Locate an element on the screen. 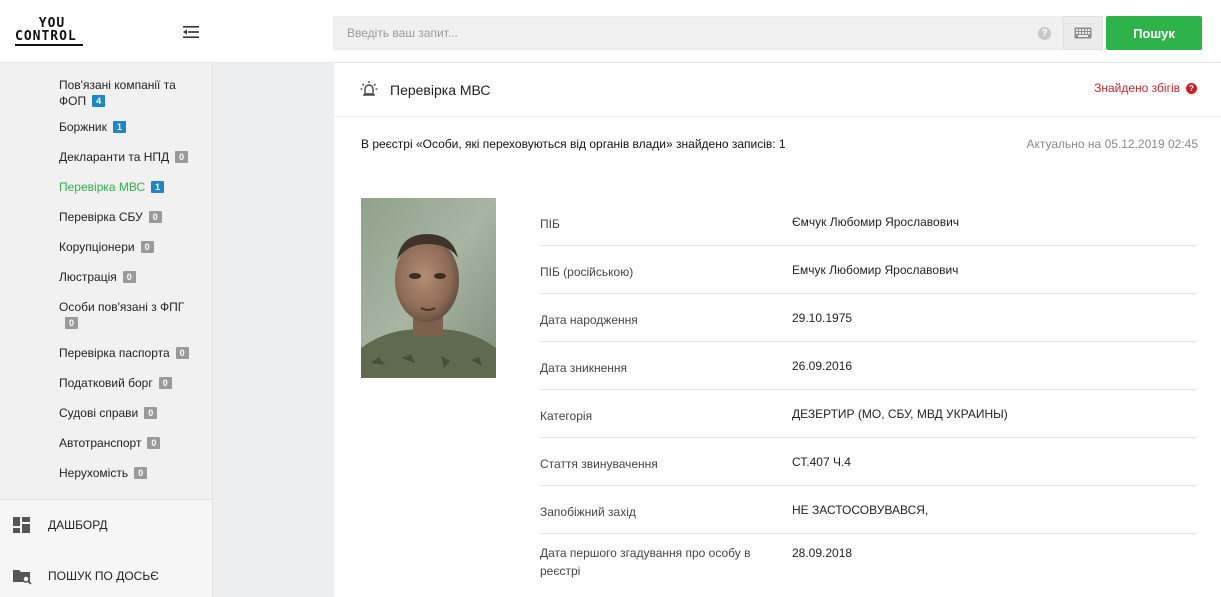 Image resolution: width=1221 pixels, height=597 pixels. dashboard-icon is located at coordinates (21, 525).